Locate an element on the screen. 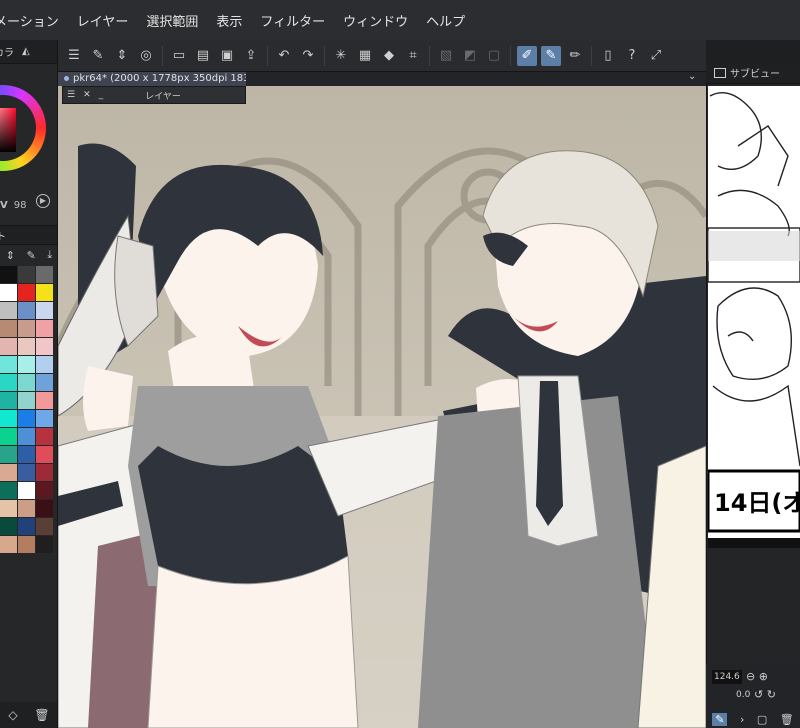 This screenshot has width=800, height=728. export-icon: ⇪ is located at coordinates (251, 56).